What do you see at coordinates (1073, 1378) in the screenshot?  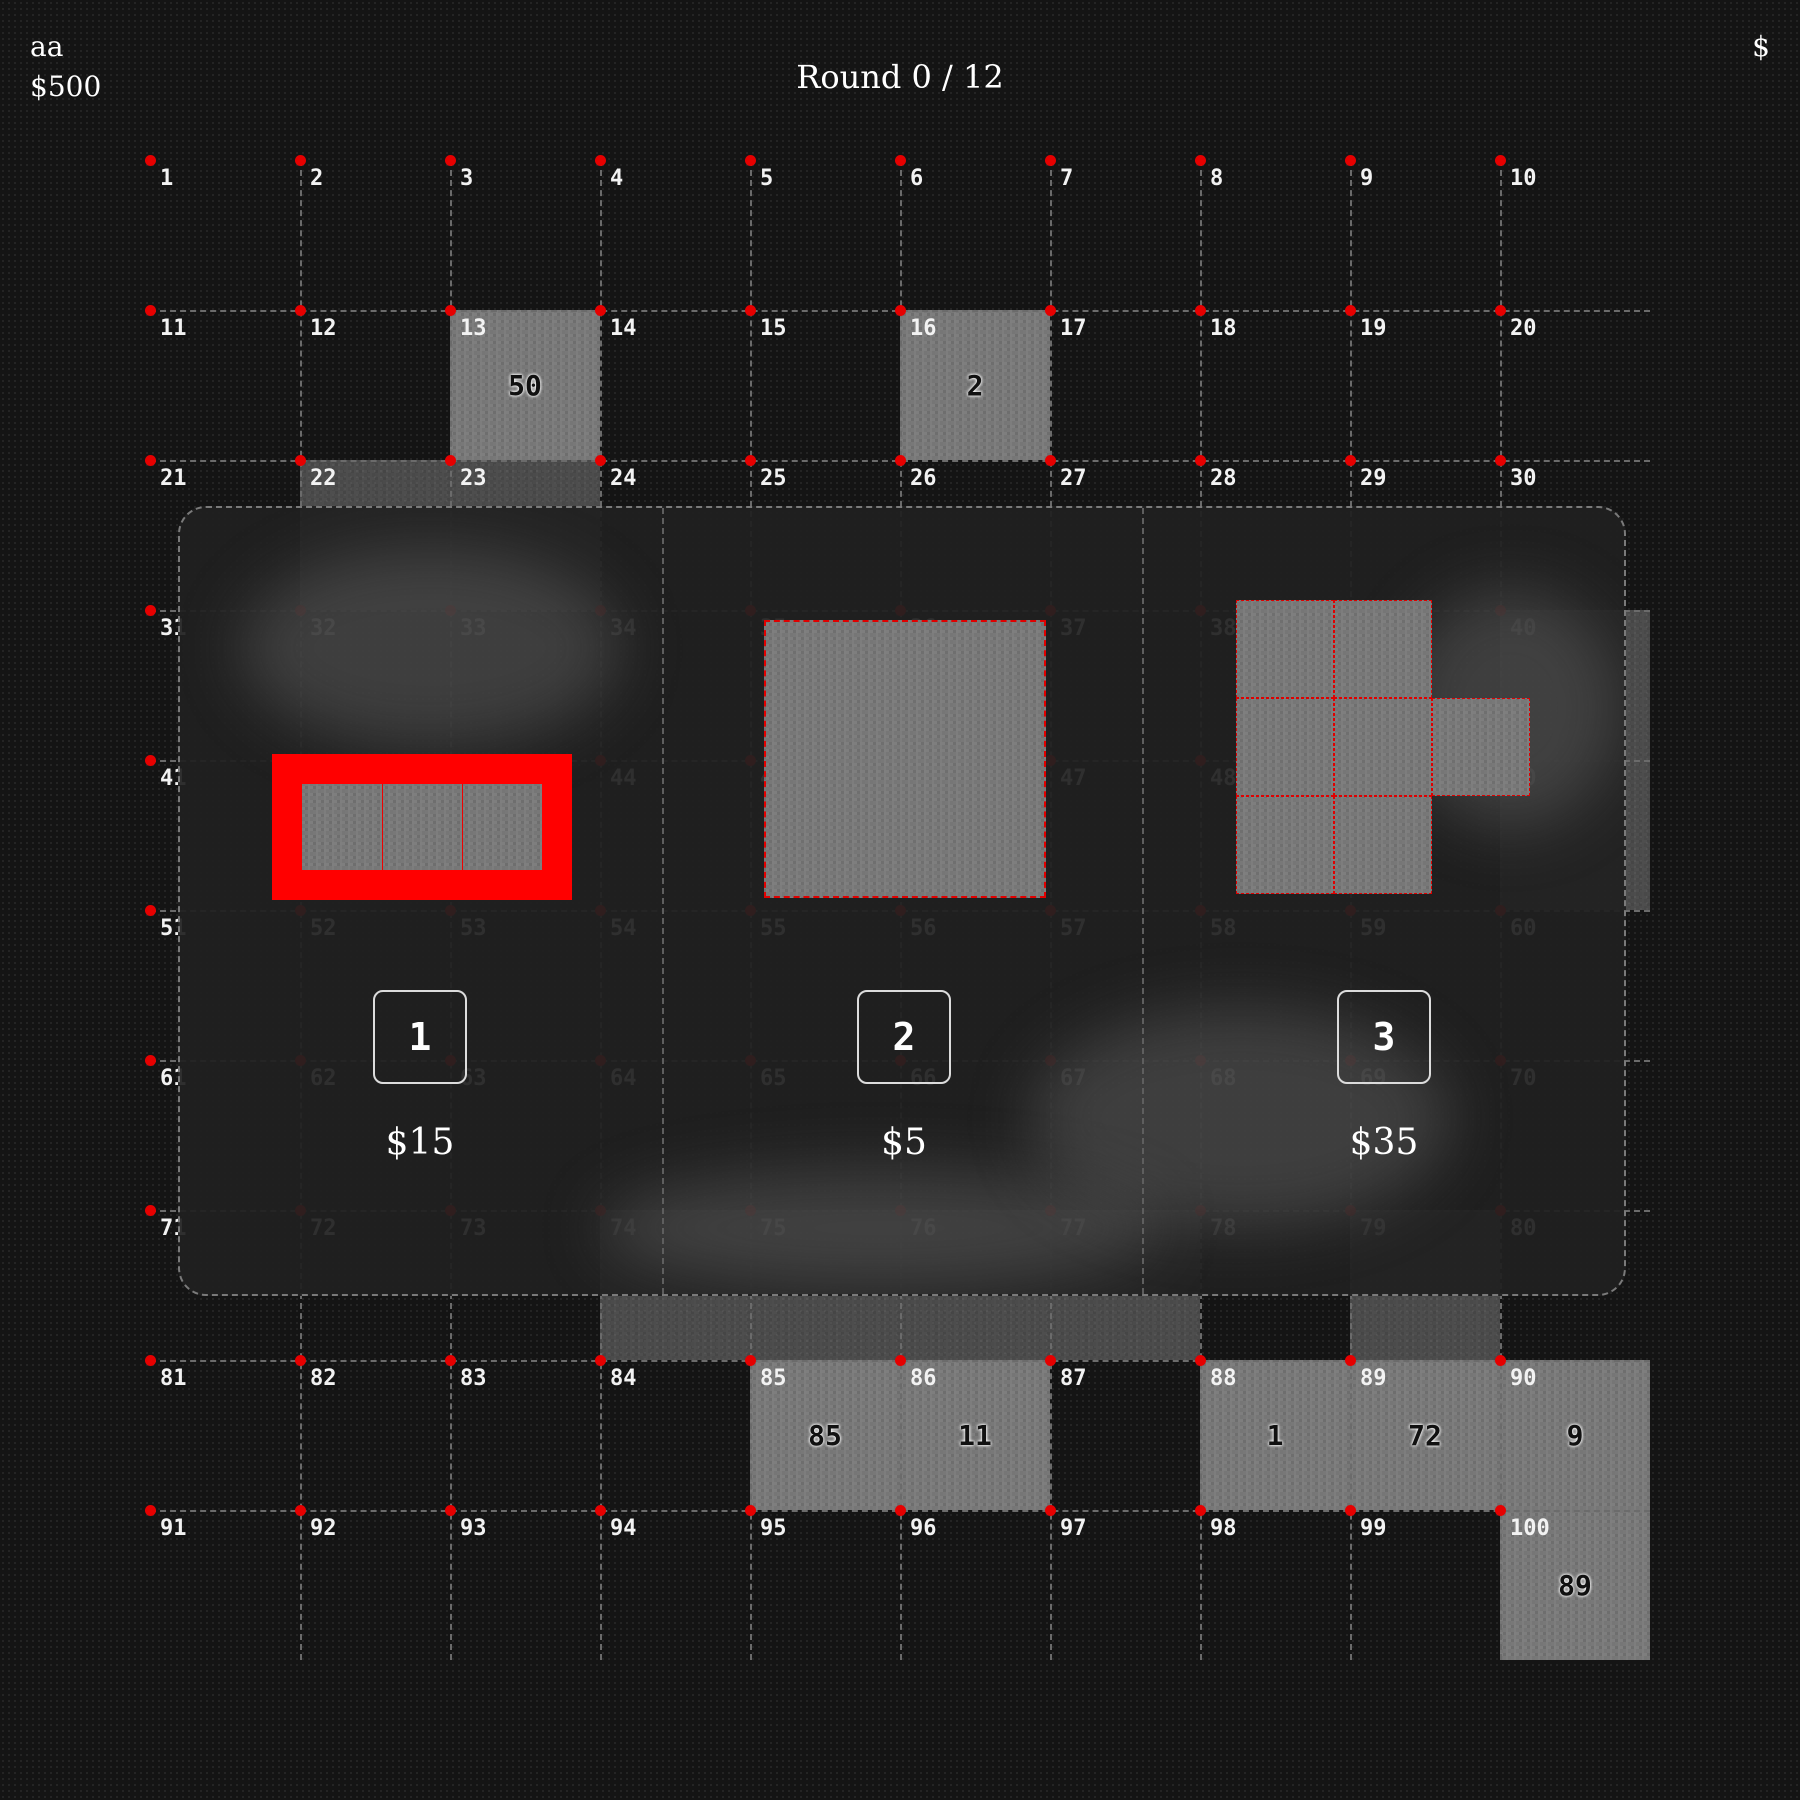 I see `cell-number: 87` at bounding box center [1073, 1378].